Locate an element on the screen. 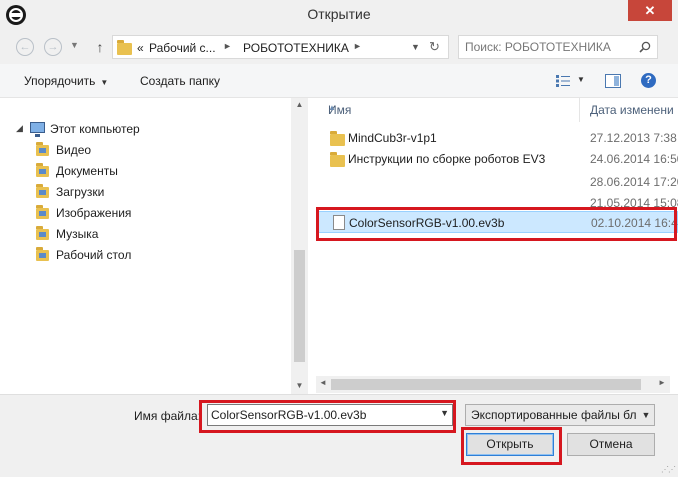 This screenshot has height=477, width=678. recent-locations-dropdown: ▼ is located at coordinates (74, 45).